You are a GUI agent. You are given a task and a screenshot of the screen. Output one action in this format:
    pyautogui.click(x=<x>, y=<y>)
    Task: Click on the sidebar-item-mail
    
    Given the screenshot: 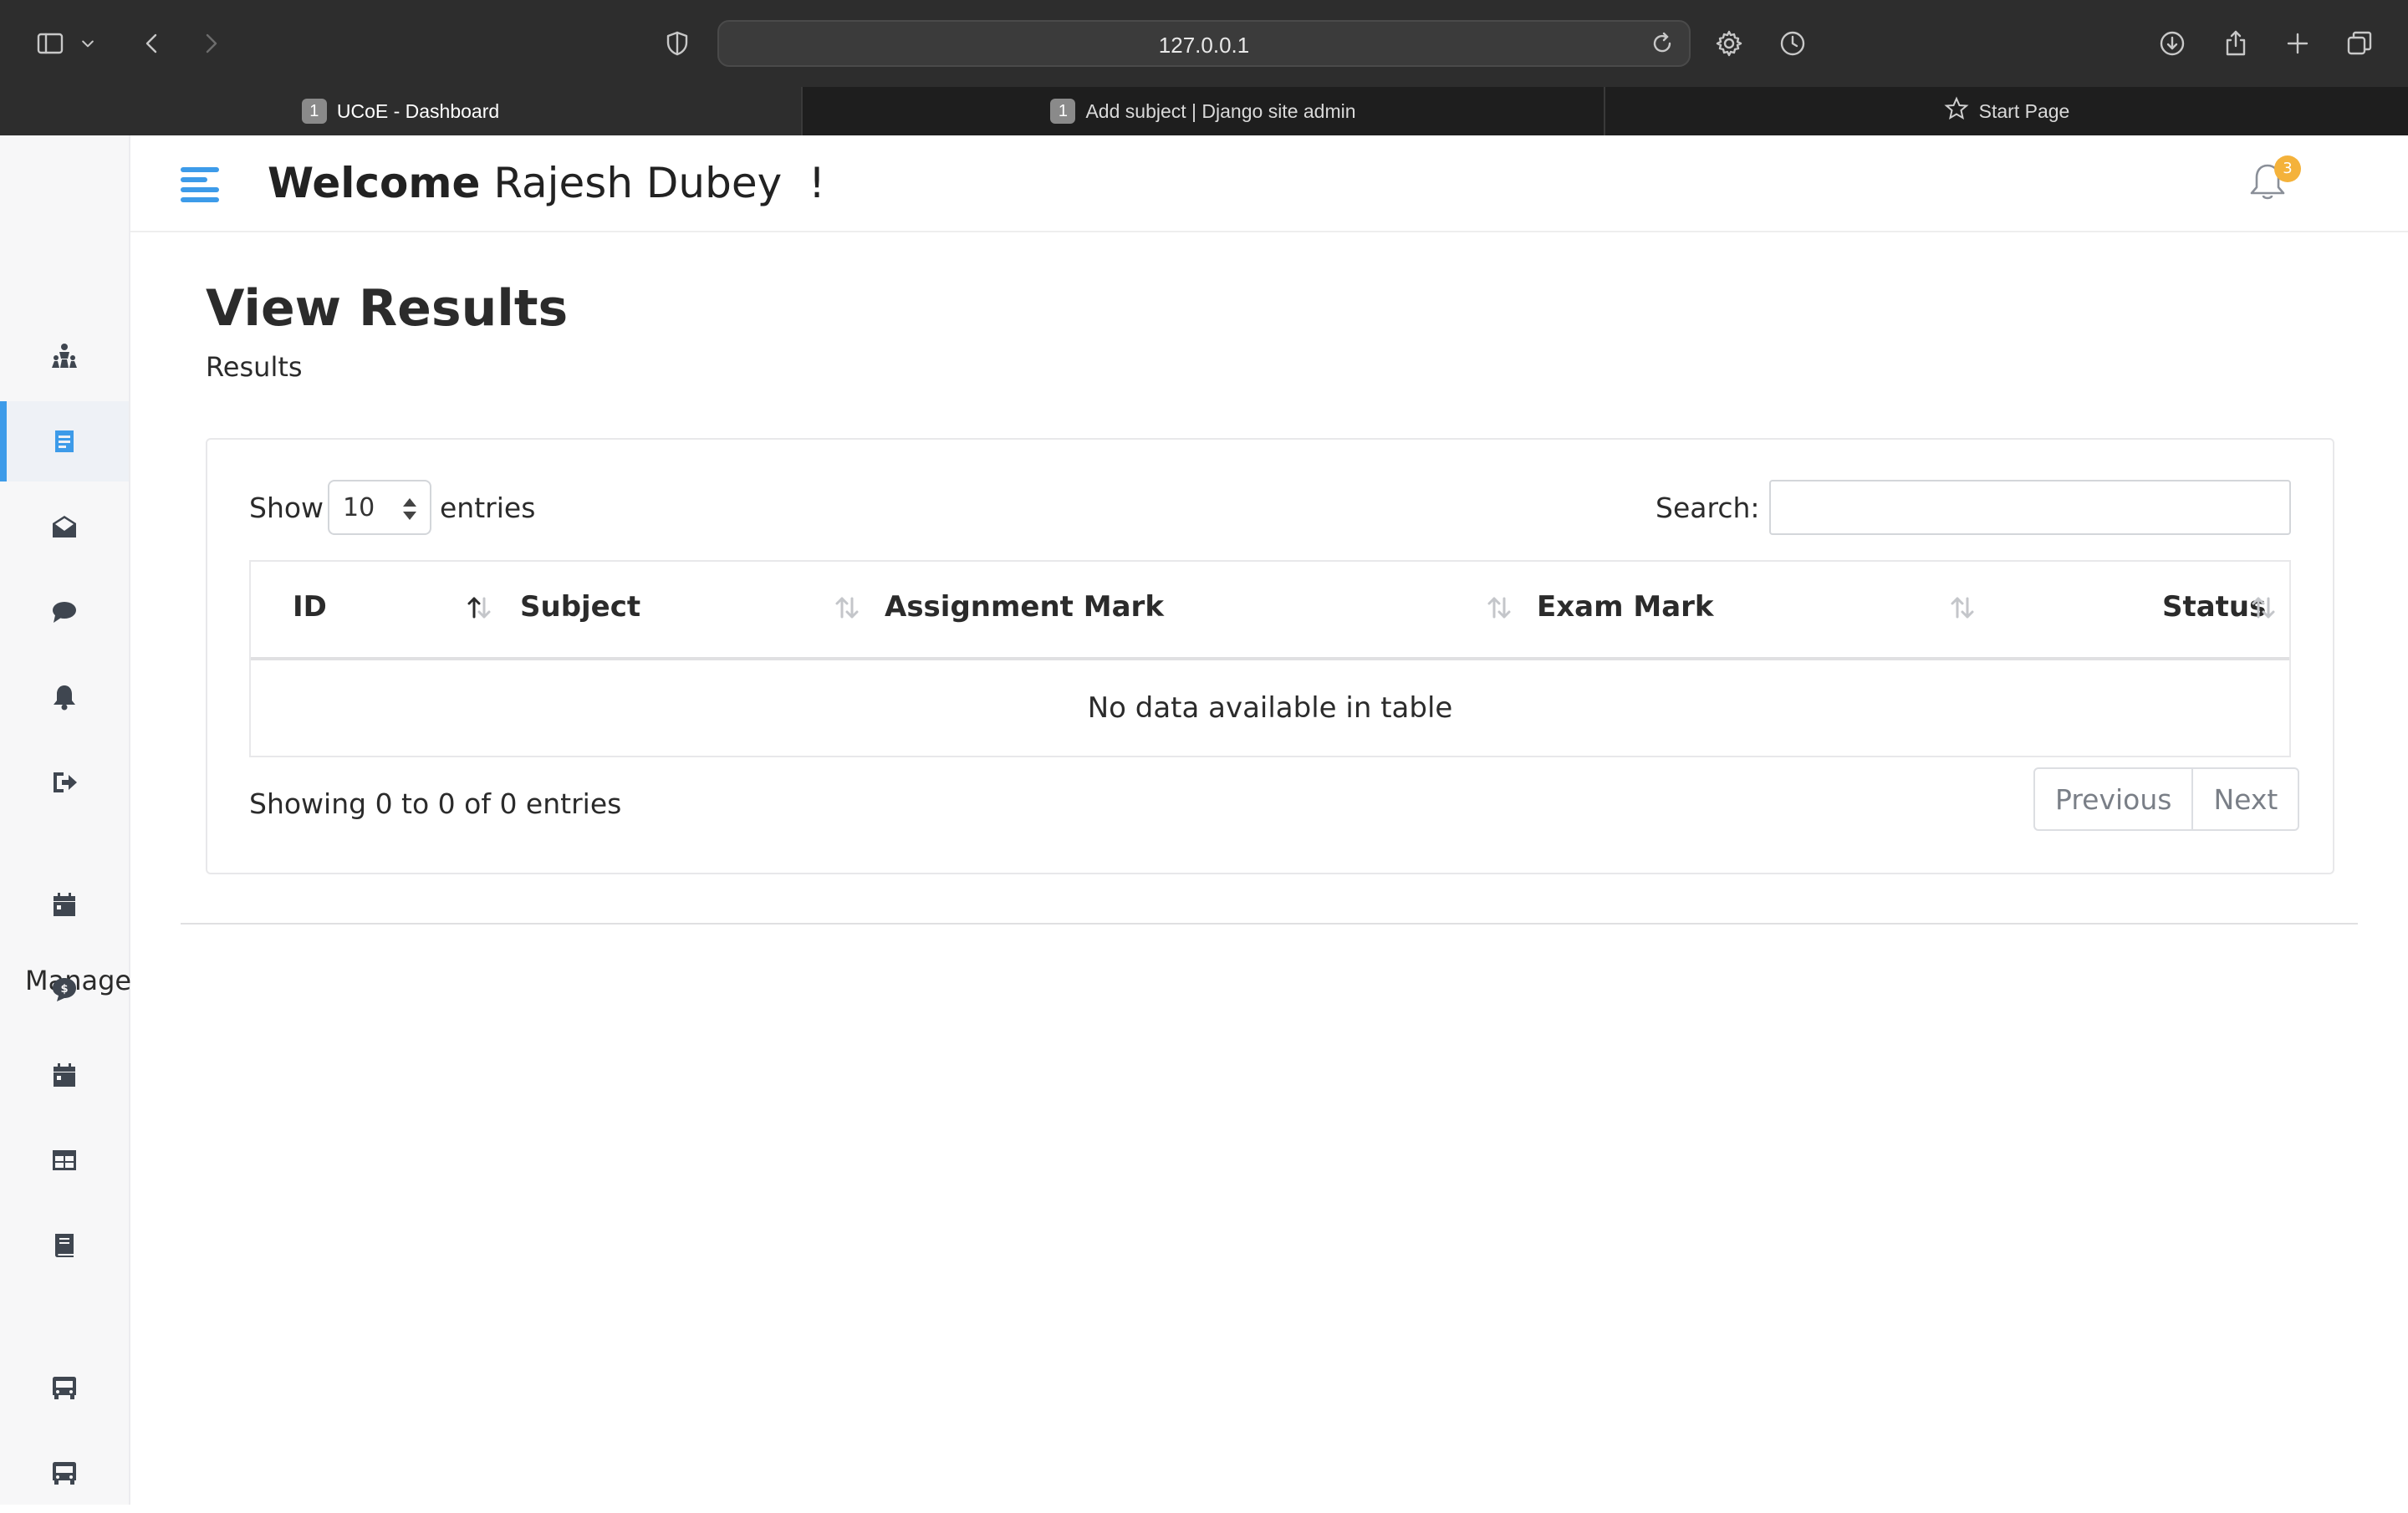 What is the action you would take?
    pyautogui.click(x=65, y=527)
    